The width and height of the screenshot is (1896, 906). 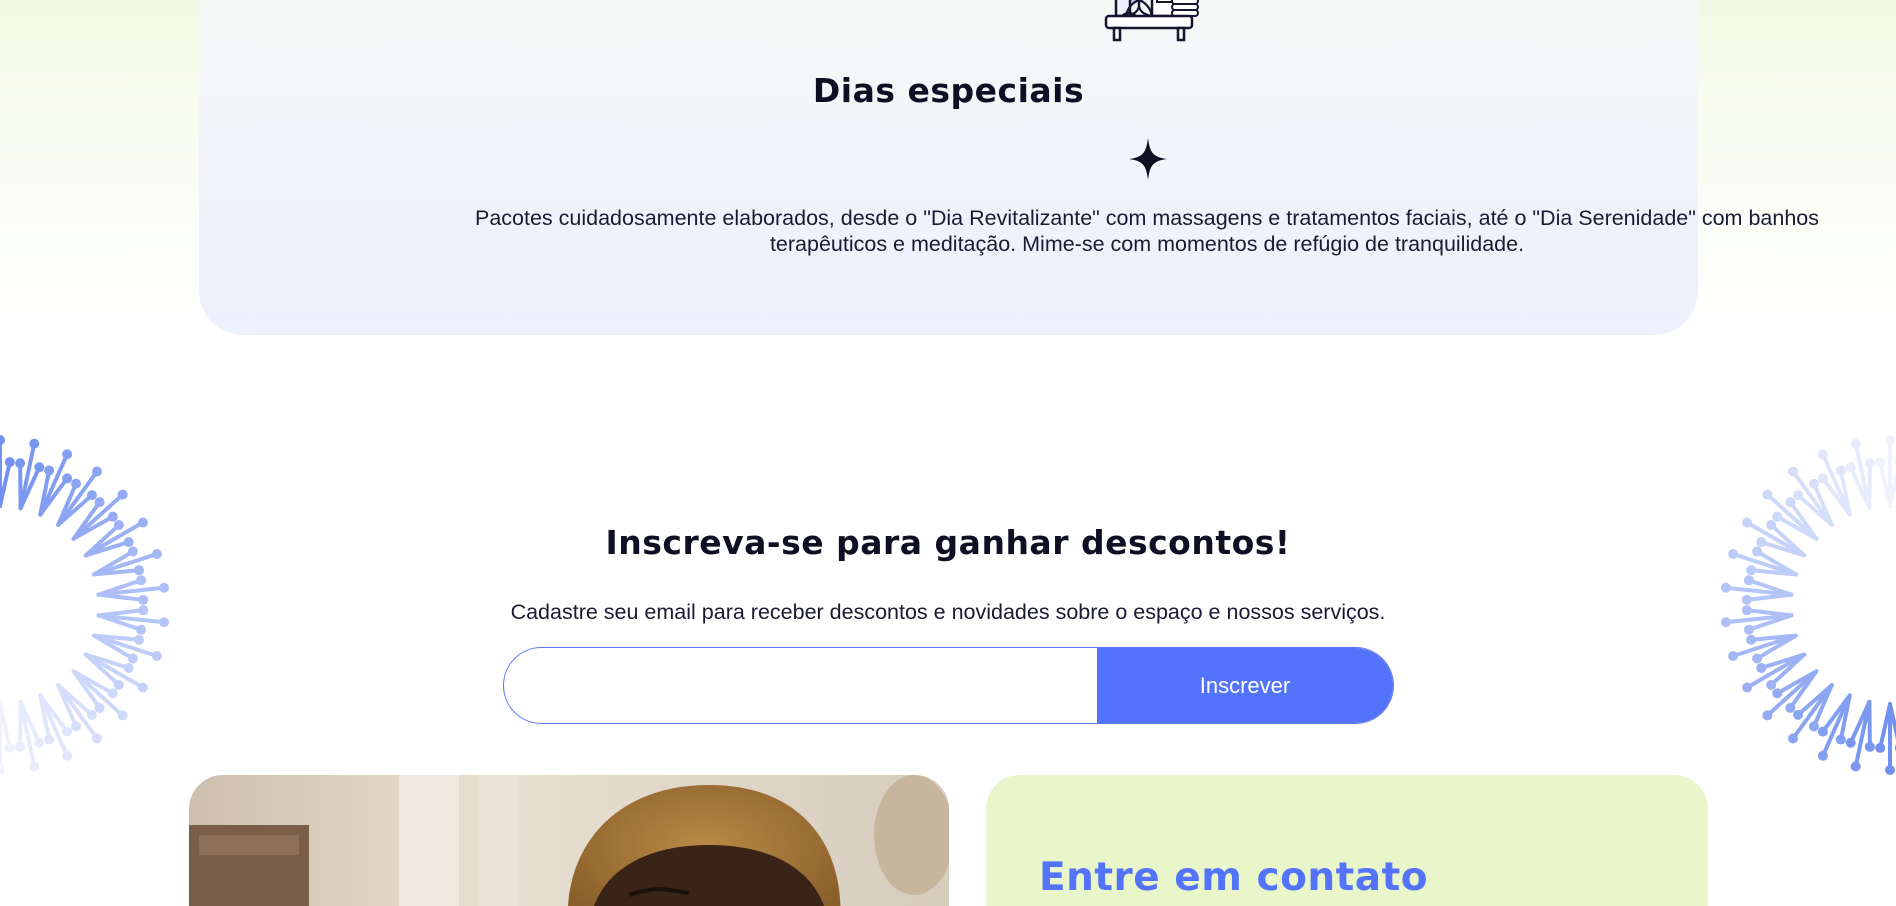 I want to click on subscribe-form: Inscrever, so click(x=948, y=685).